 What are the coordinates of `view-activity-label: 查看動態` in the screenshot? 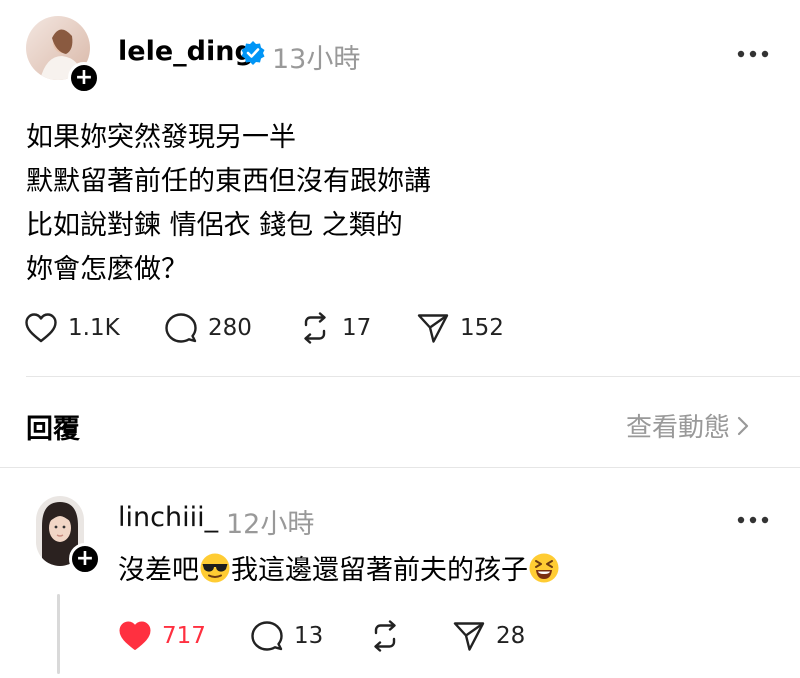 It's located at (678, 428).